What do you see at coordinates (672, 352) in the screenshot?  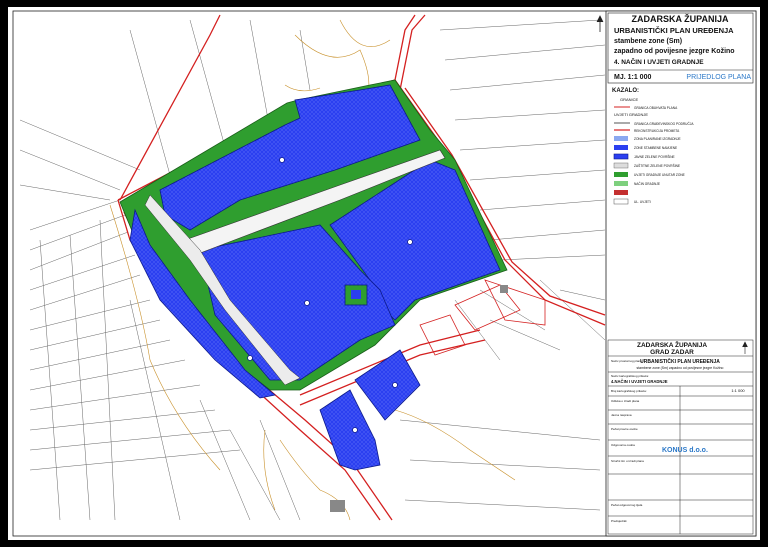 I see `stamp-city: GRAD ZADAR` at bounding box center [672, 352].